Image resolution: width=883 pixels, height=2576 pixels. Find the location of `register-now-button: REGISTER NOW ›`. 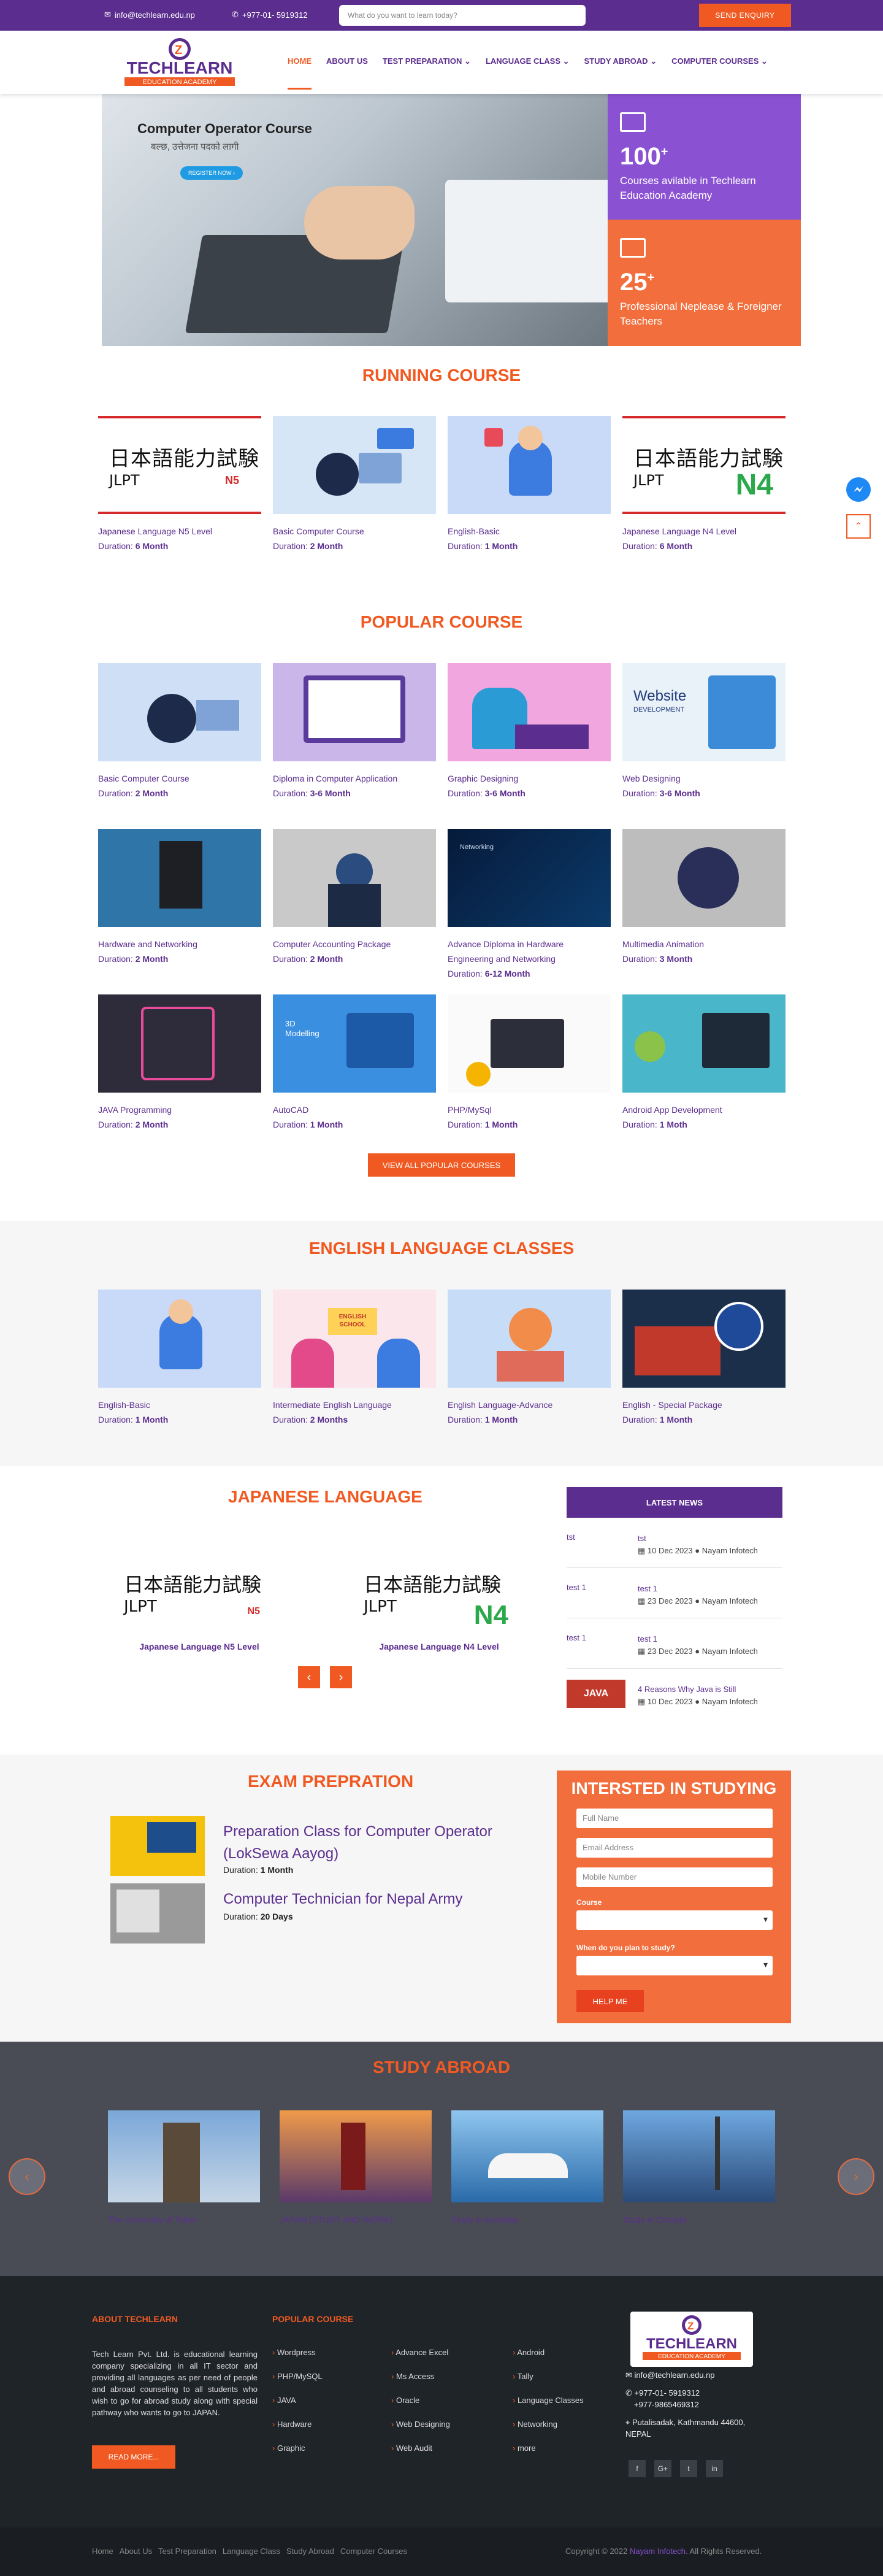

register-now-button: REGISTER NOW › is located at coordinates (212, 173).